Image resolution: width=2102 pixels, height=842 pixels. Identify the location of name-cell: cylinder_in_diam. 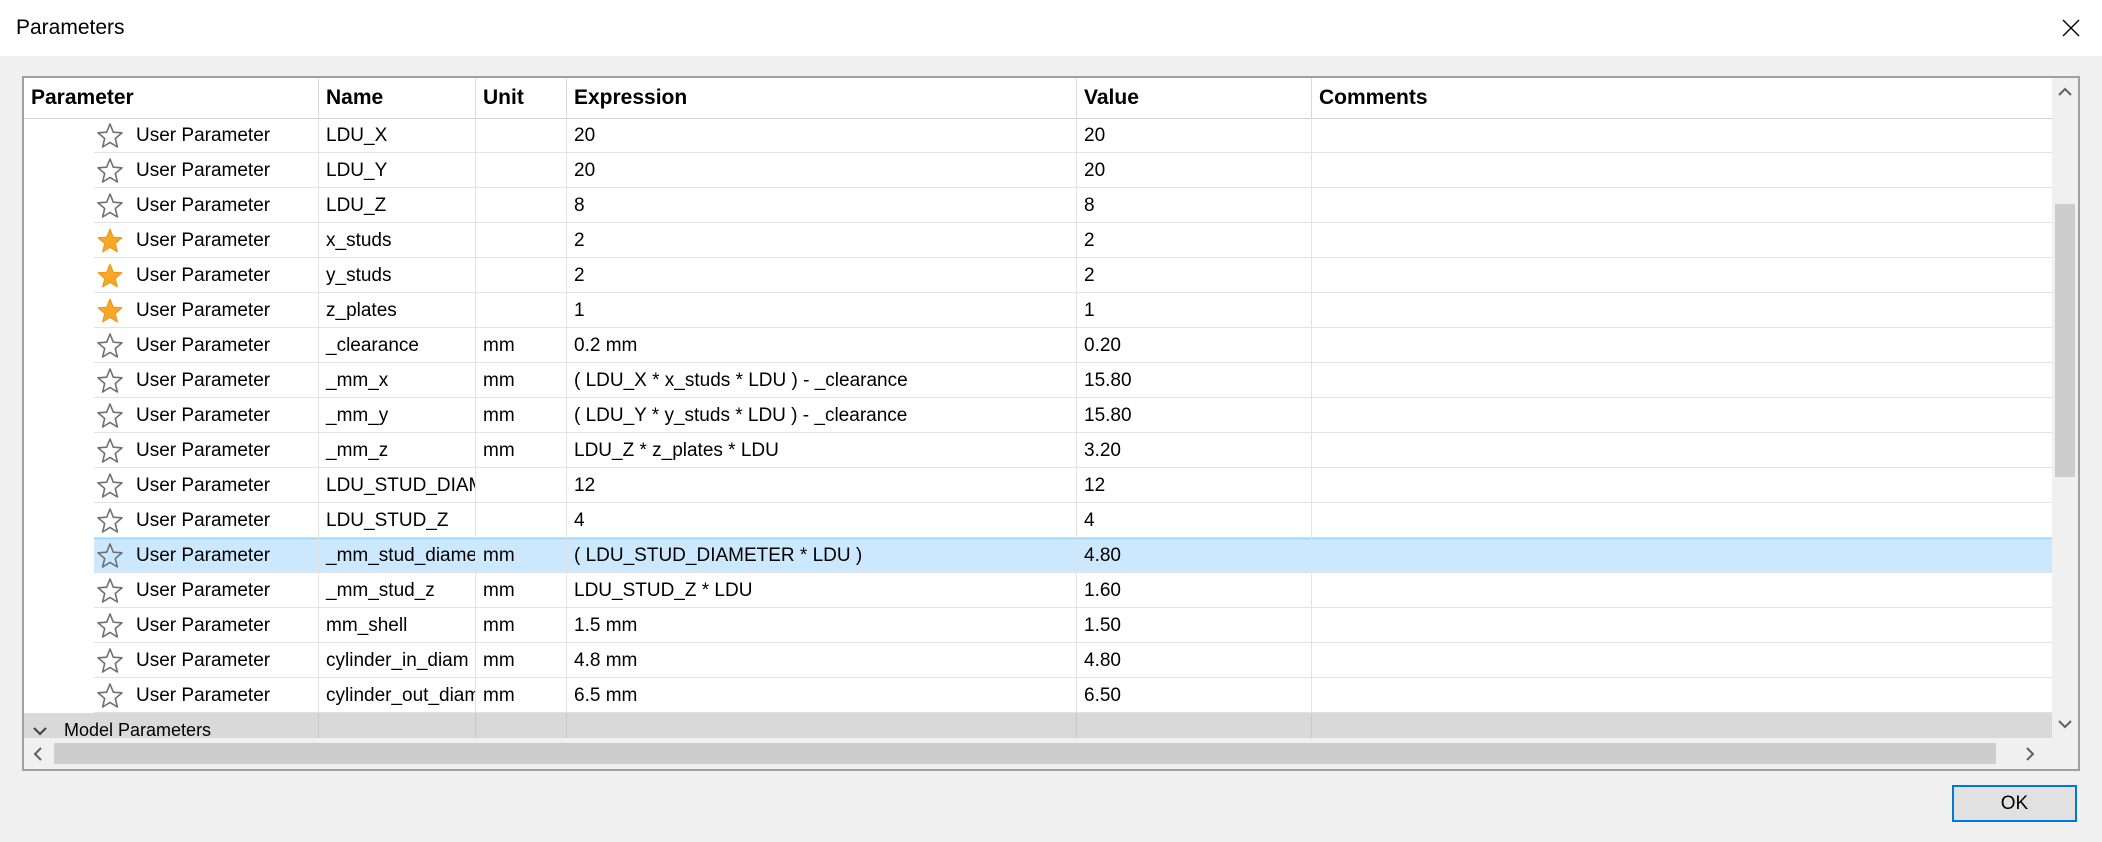
(397, 660).